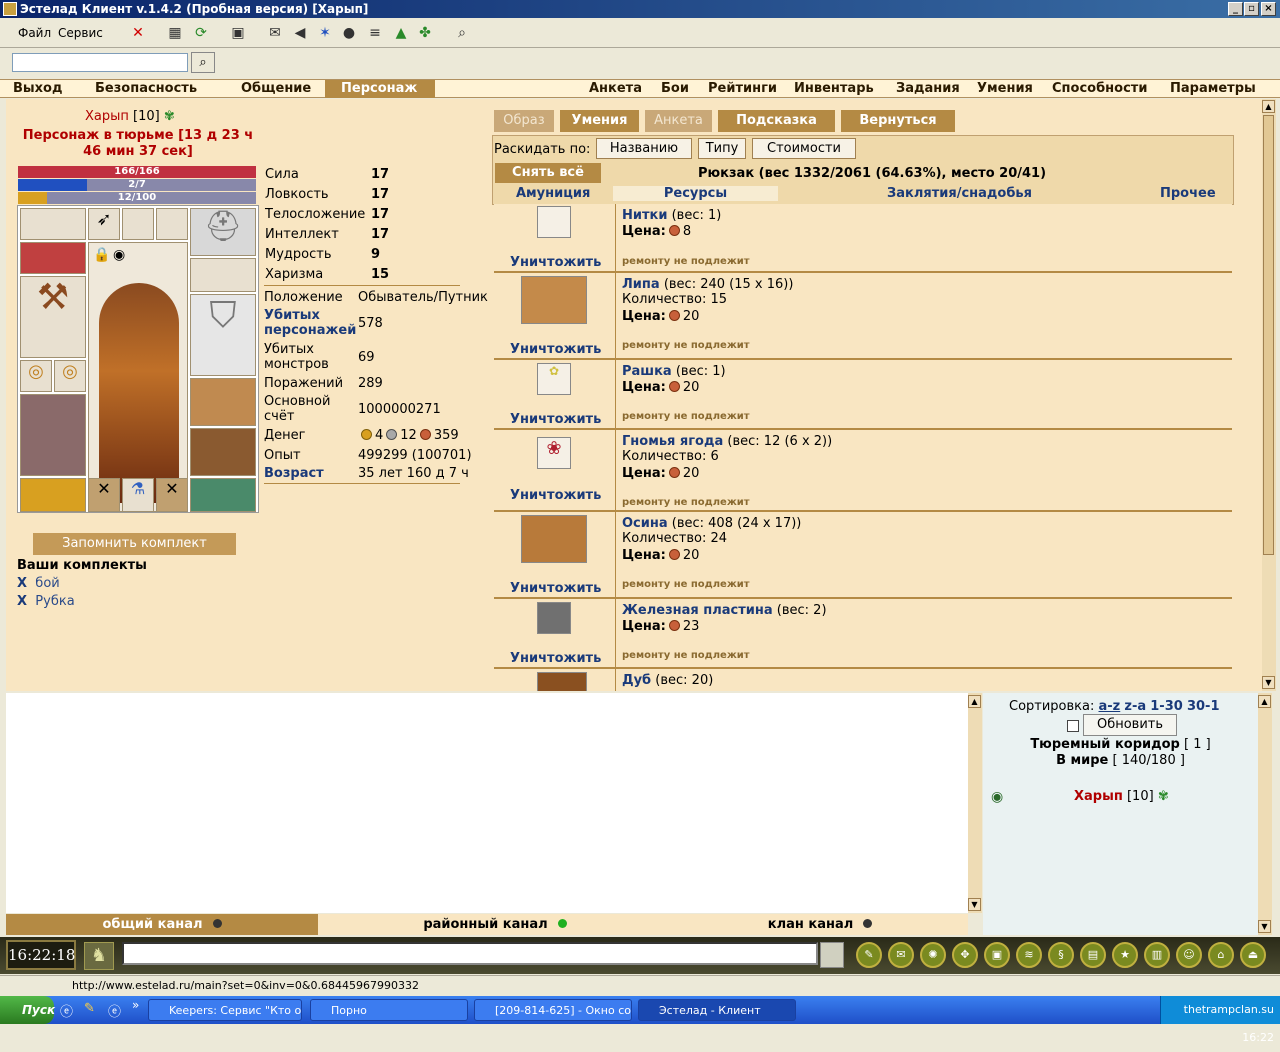  I want to click on sort-az-link: a-z, so click(1110, 706).